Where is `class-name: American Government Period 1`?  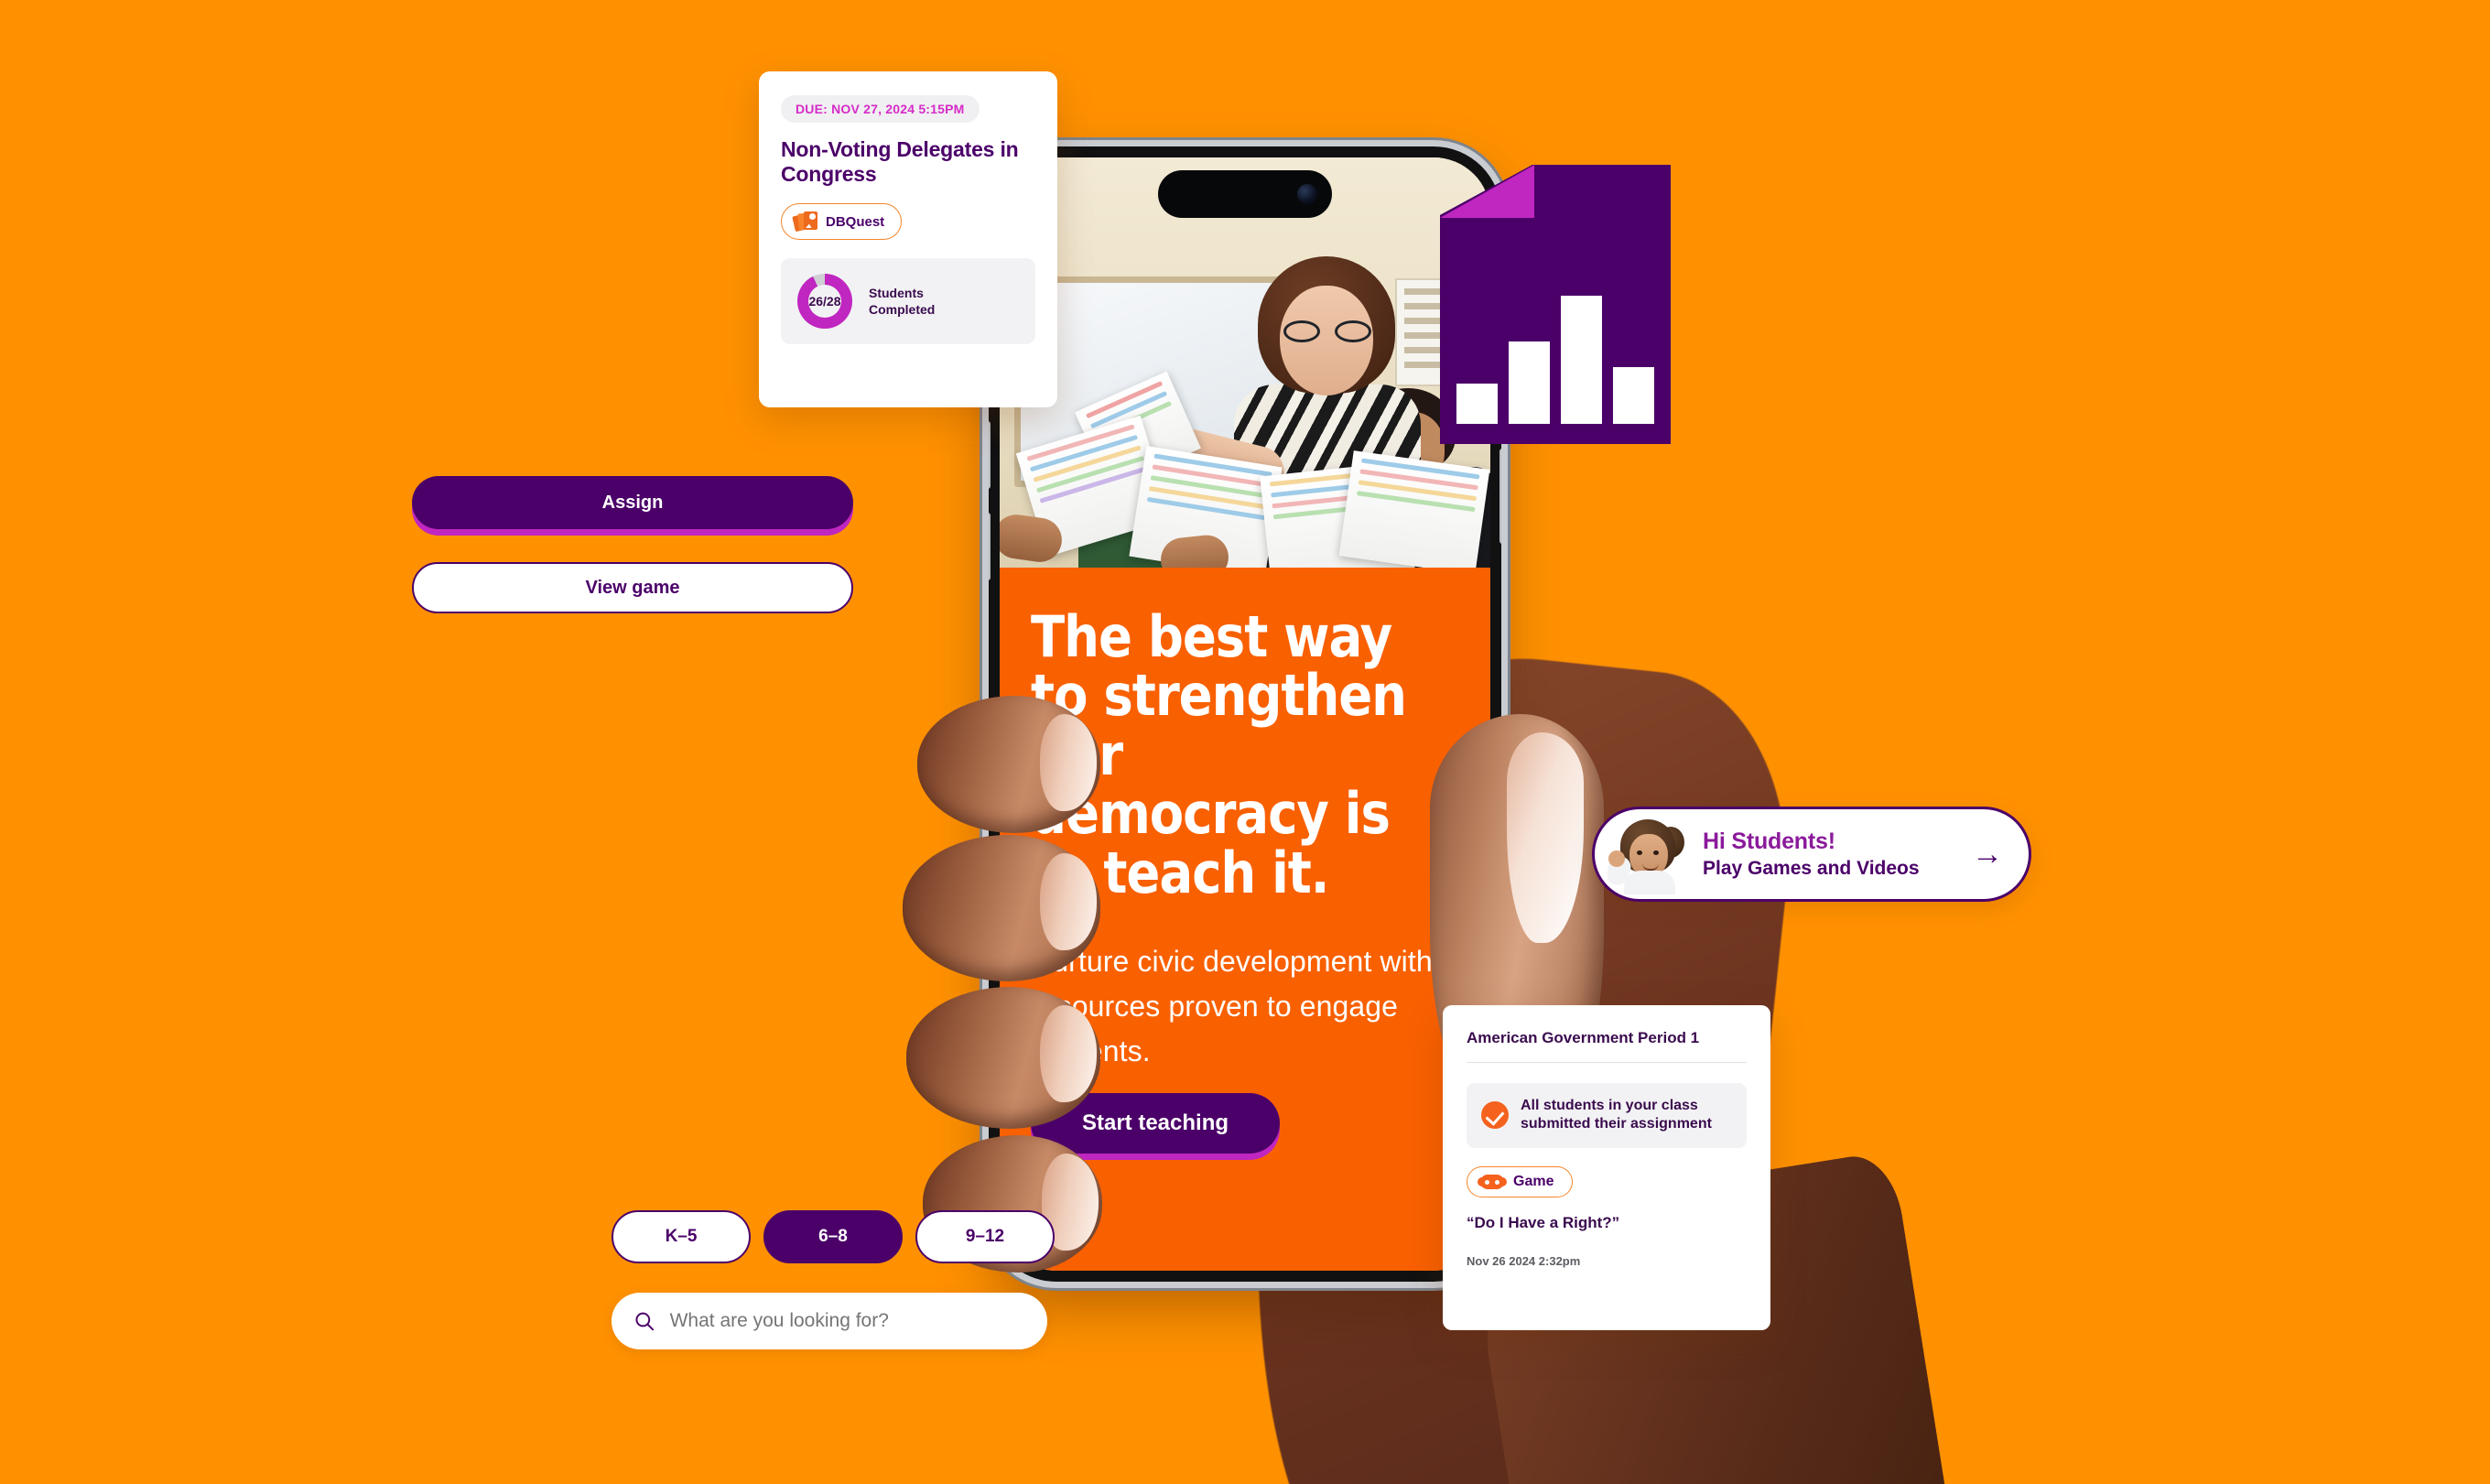 class-name: American Government Period 1 is located at coordinates (1583, 1037).